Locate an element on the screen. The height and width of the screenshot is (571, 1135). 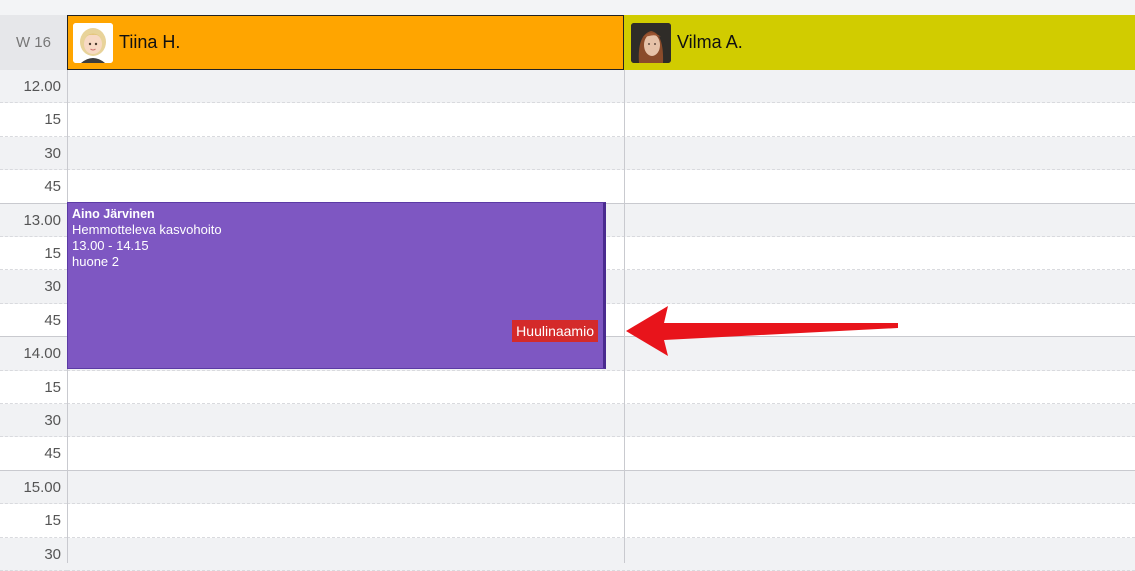
appointment-tag: Huulinaamio is located at coordinates (555, 331).